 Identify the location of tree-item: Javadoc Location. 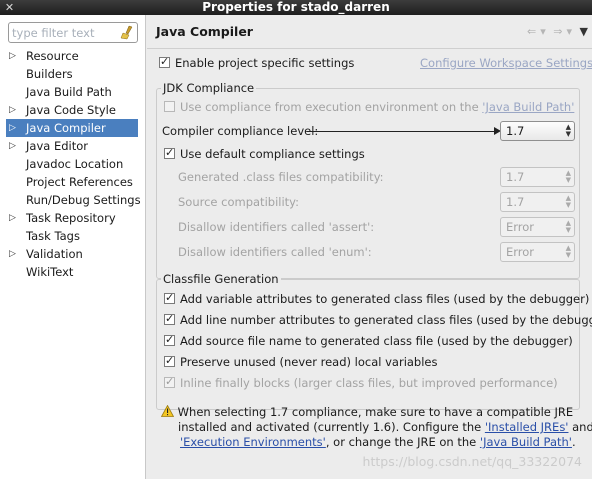
(73, 164).